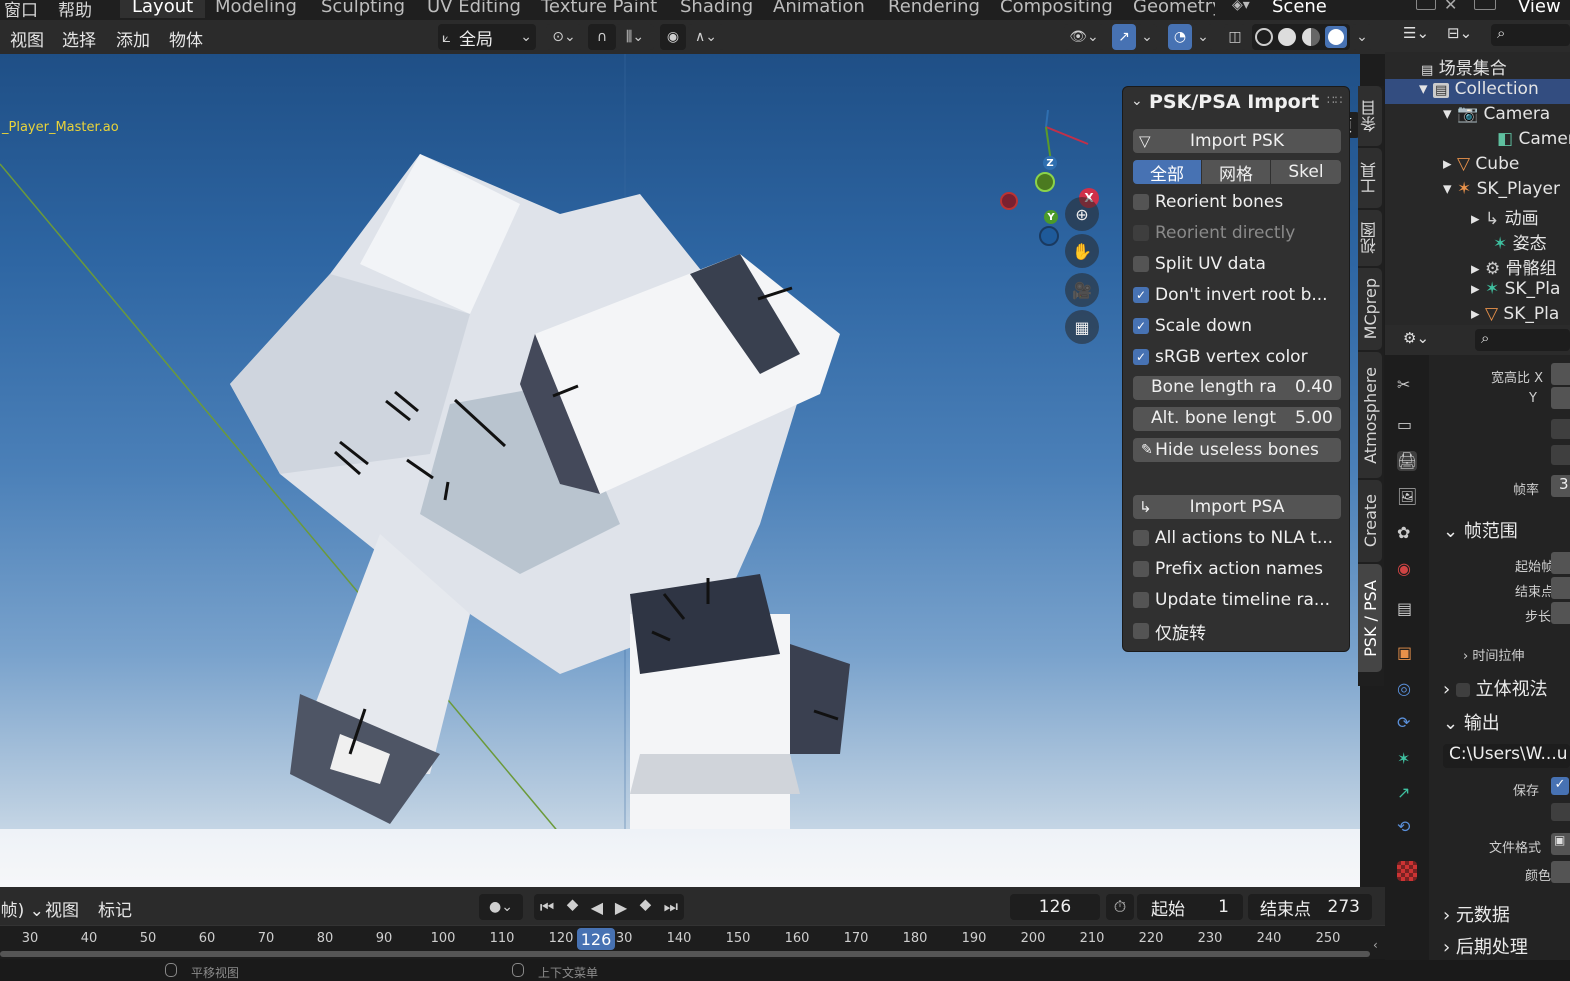  Describe the element at coordinates (363, 9) in the screenshot. I see `tab-sculpting: Sculpting` at that location.